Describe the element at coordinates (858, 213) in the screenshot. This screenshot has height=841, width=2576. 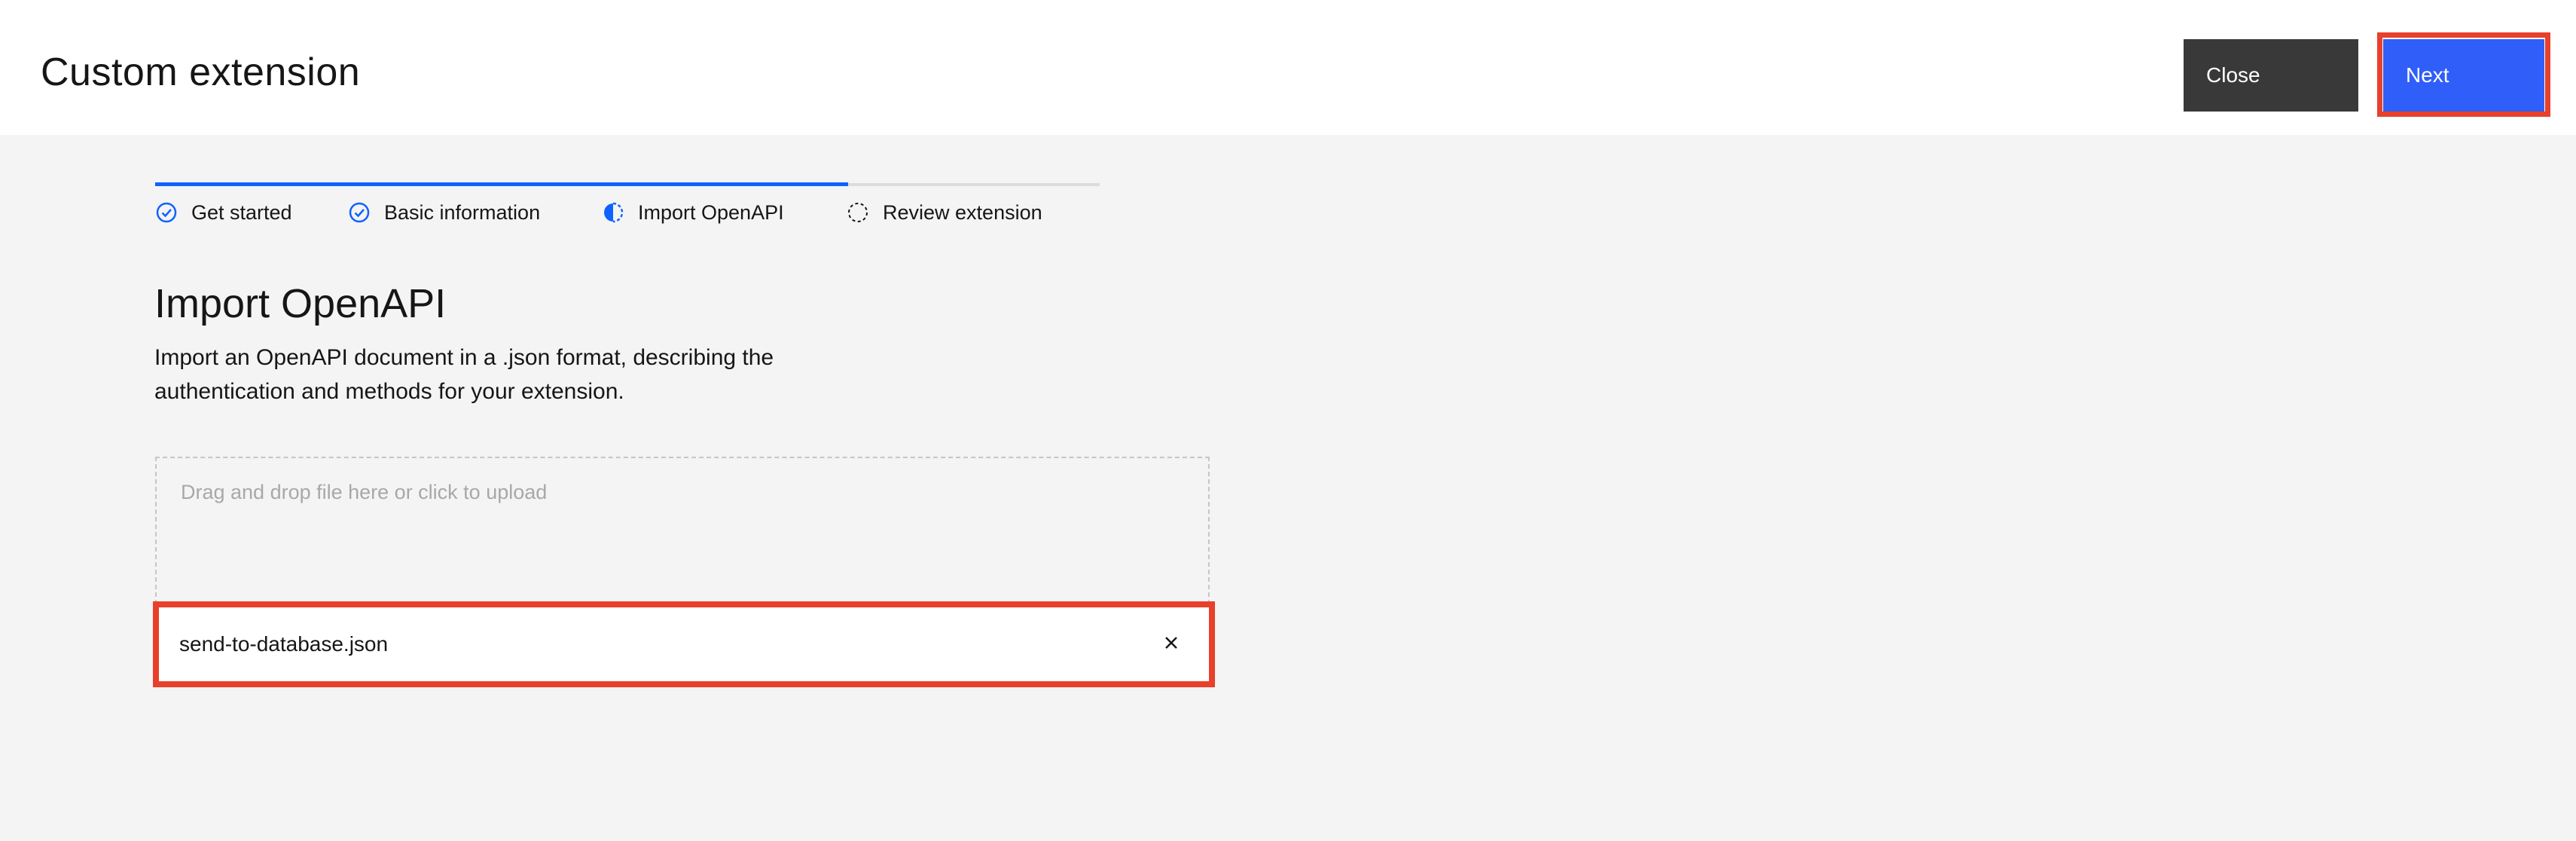
I see `circle-dash-icon` at that location.